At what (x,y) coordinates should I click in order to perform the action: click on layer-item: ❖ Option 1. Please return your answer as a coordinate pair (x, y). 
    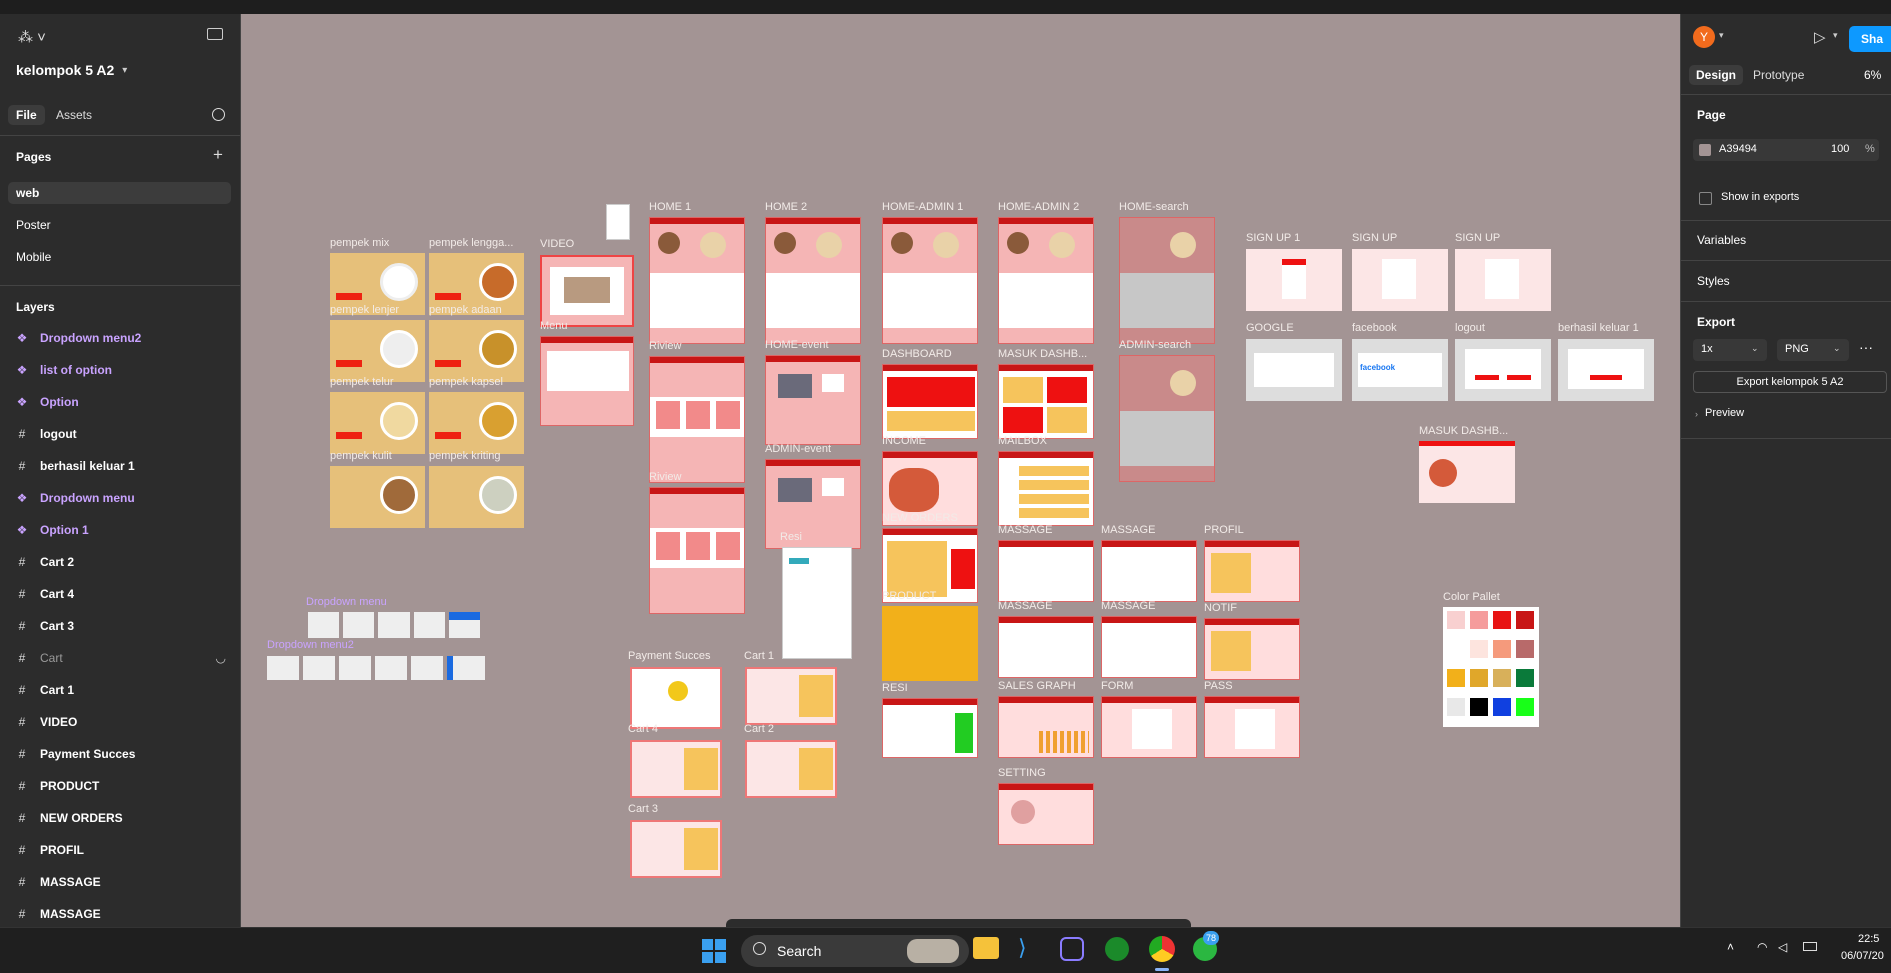
    Looking at the image, I should click on (52, 530).